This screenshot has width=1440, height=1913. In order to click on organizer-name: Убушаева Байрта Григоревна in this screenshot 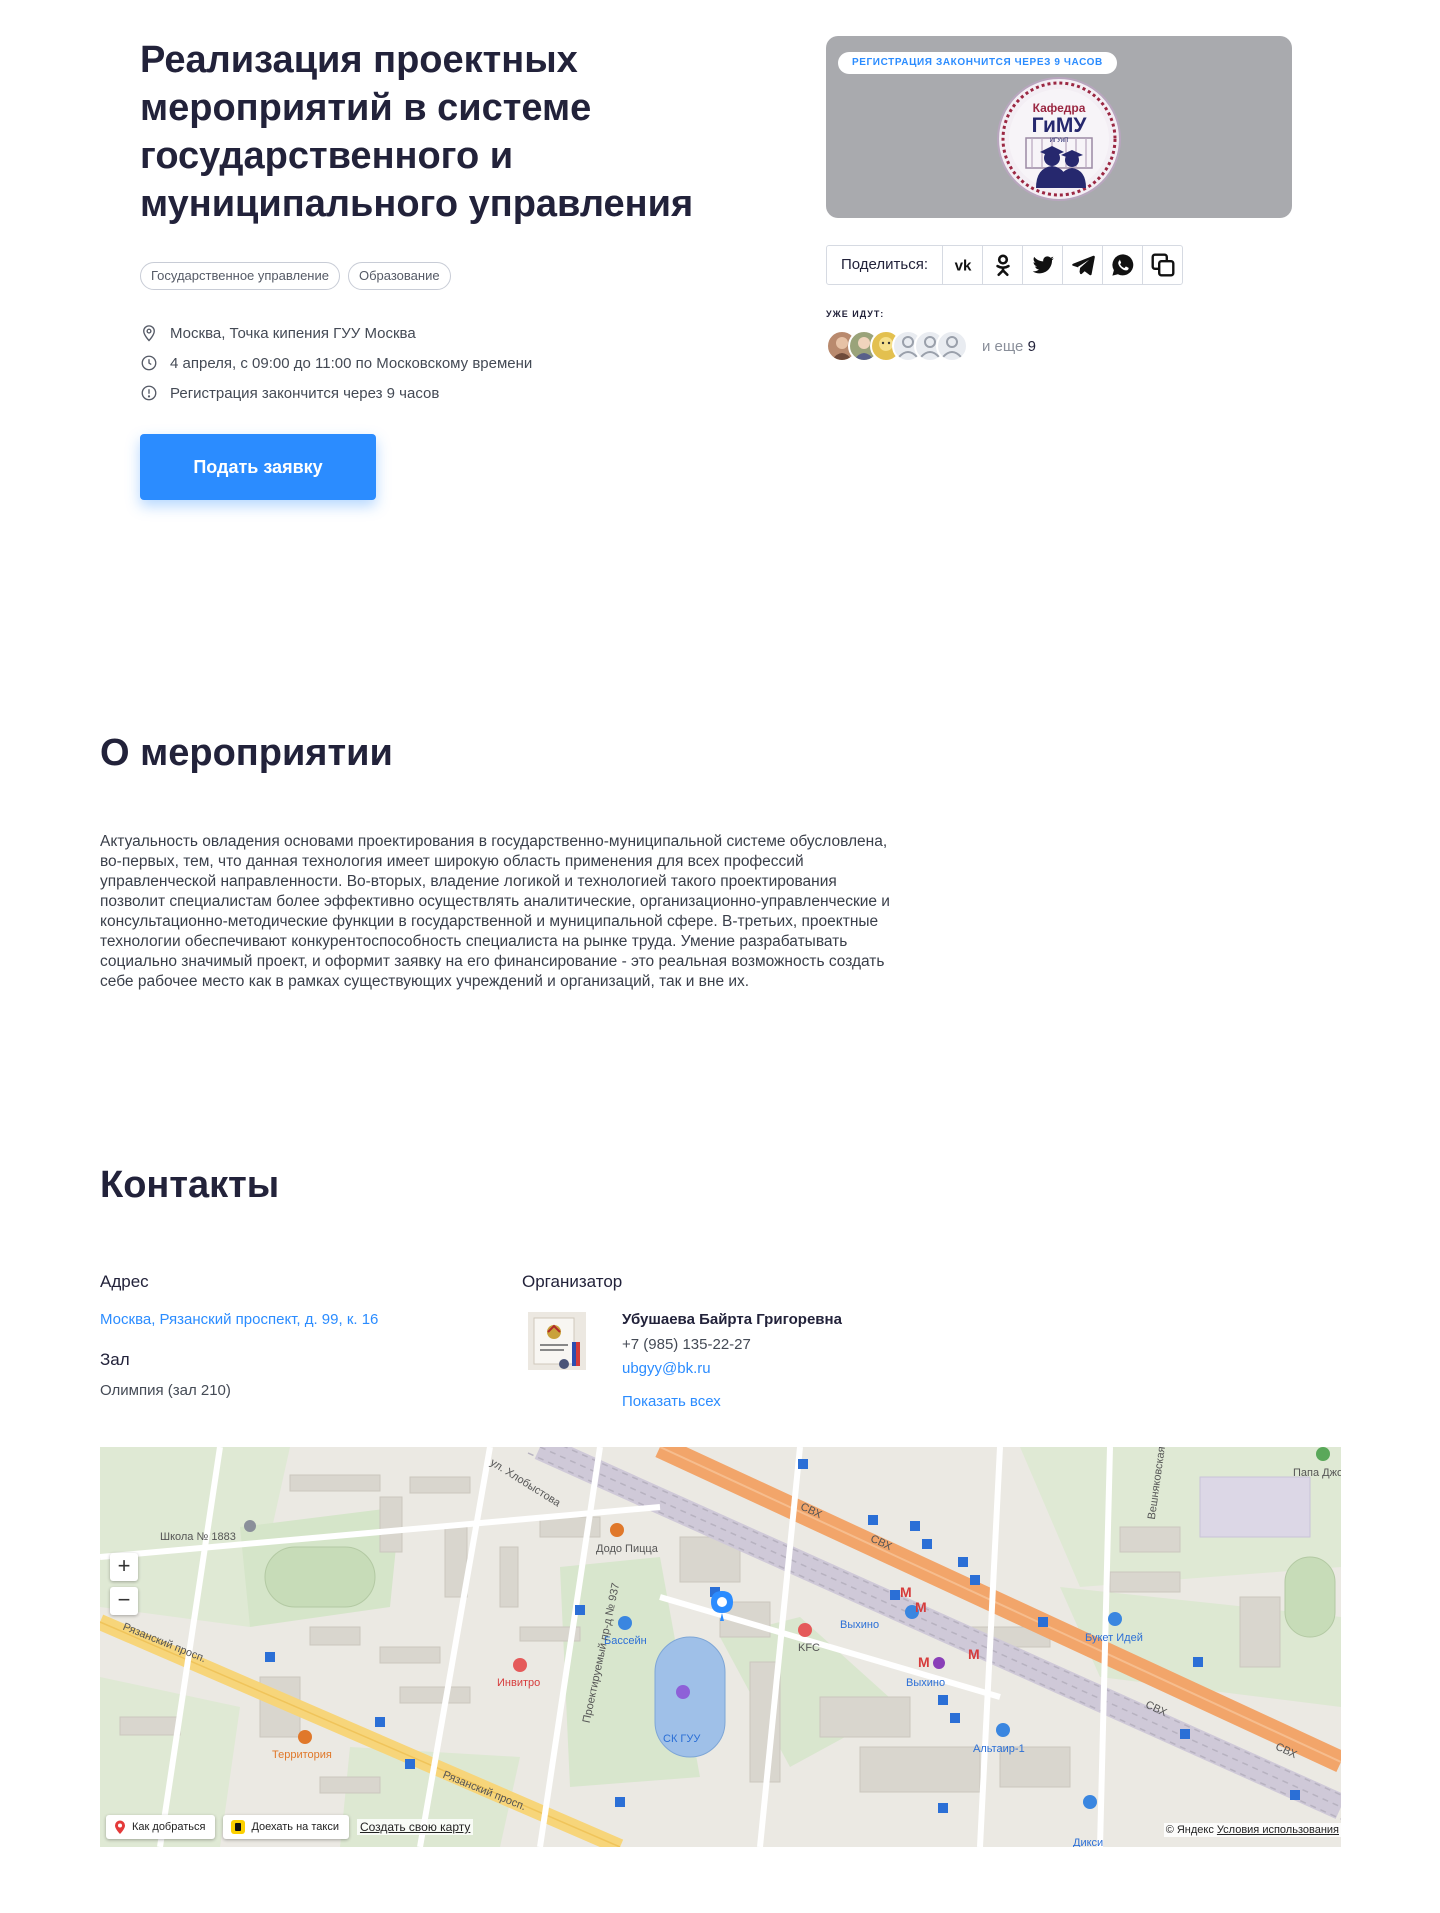, I will do `click(732, 1319)`.